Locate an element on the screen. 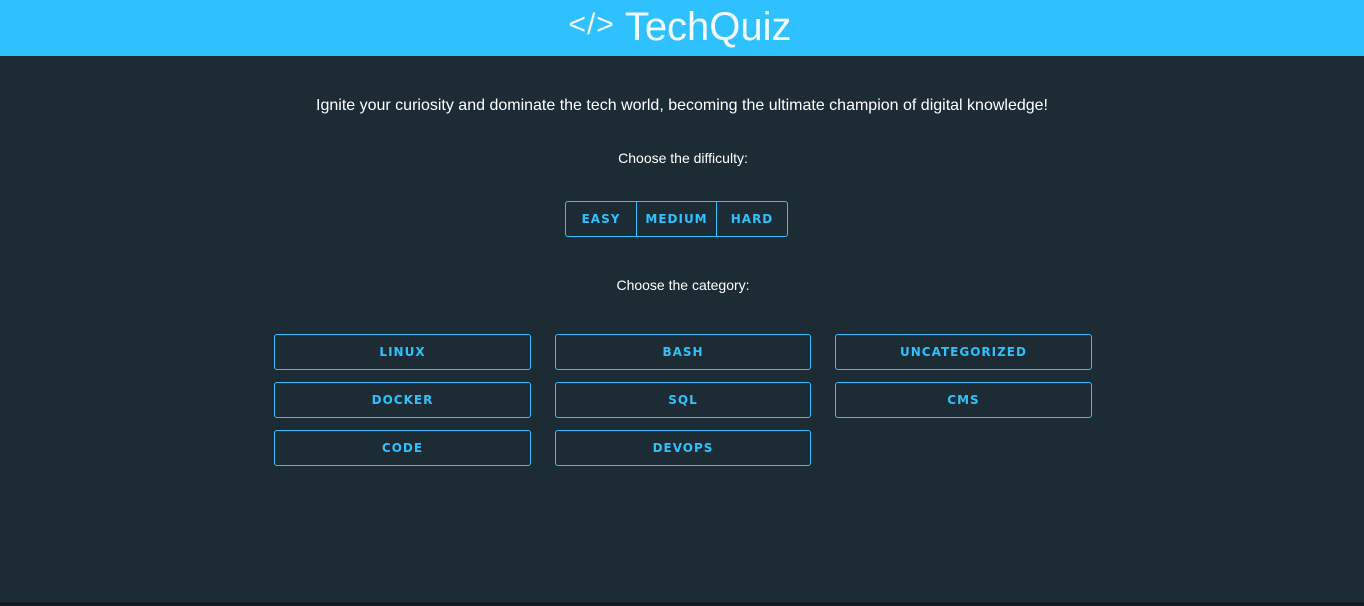  category-bash-button: BASH is located at coordinates (683, 352).